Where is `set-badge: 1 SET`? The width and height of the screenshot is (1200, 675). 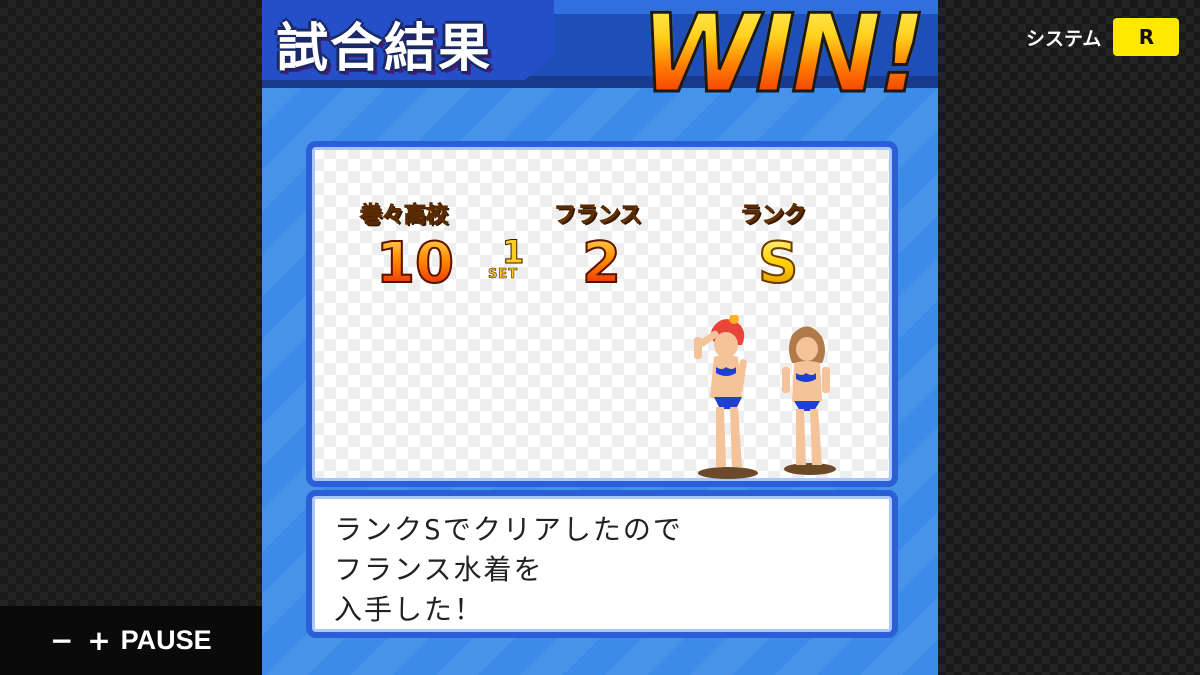
set-badge: 1 SET is located at coordinates (512, 260).